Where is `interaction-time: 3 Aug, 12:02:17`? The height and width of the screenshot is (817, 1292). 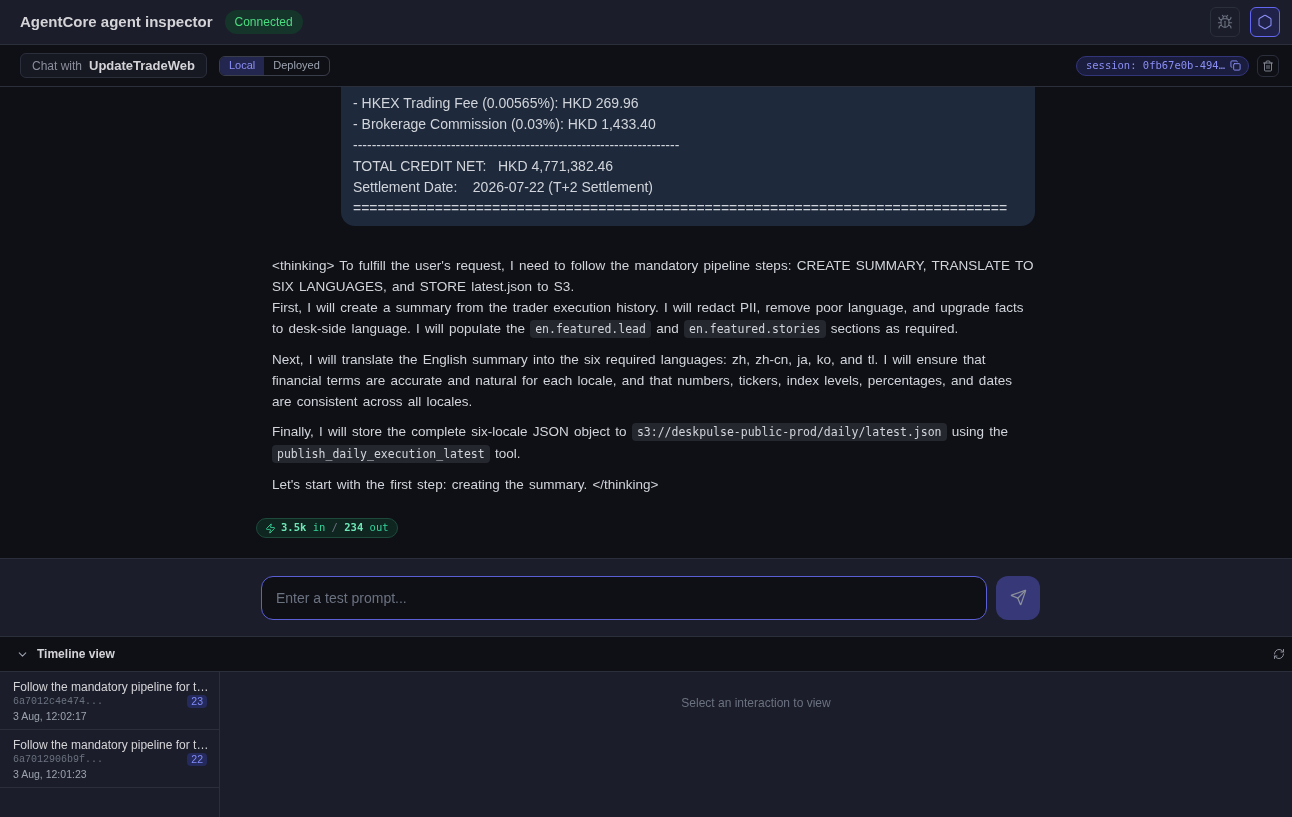
interaction-time: 3 Aug, 12:02:17 is located at coordinates (50, 716).